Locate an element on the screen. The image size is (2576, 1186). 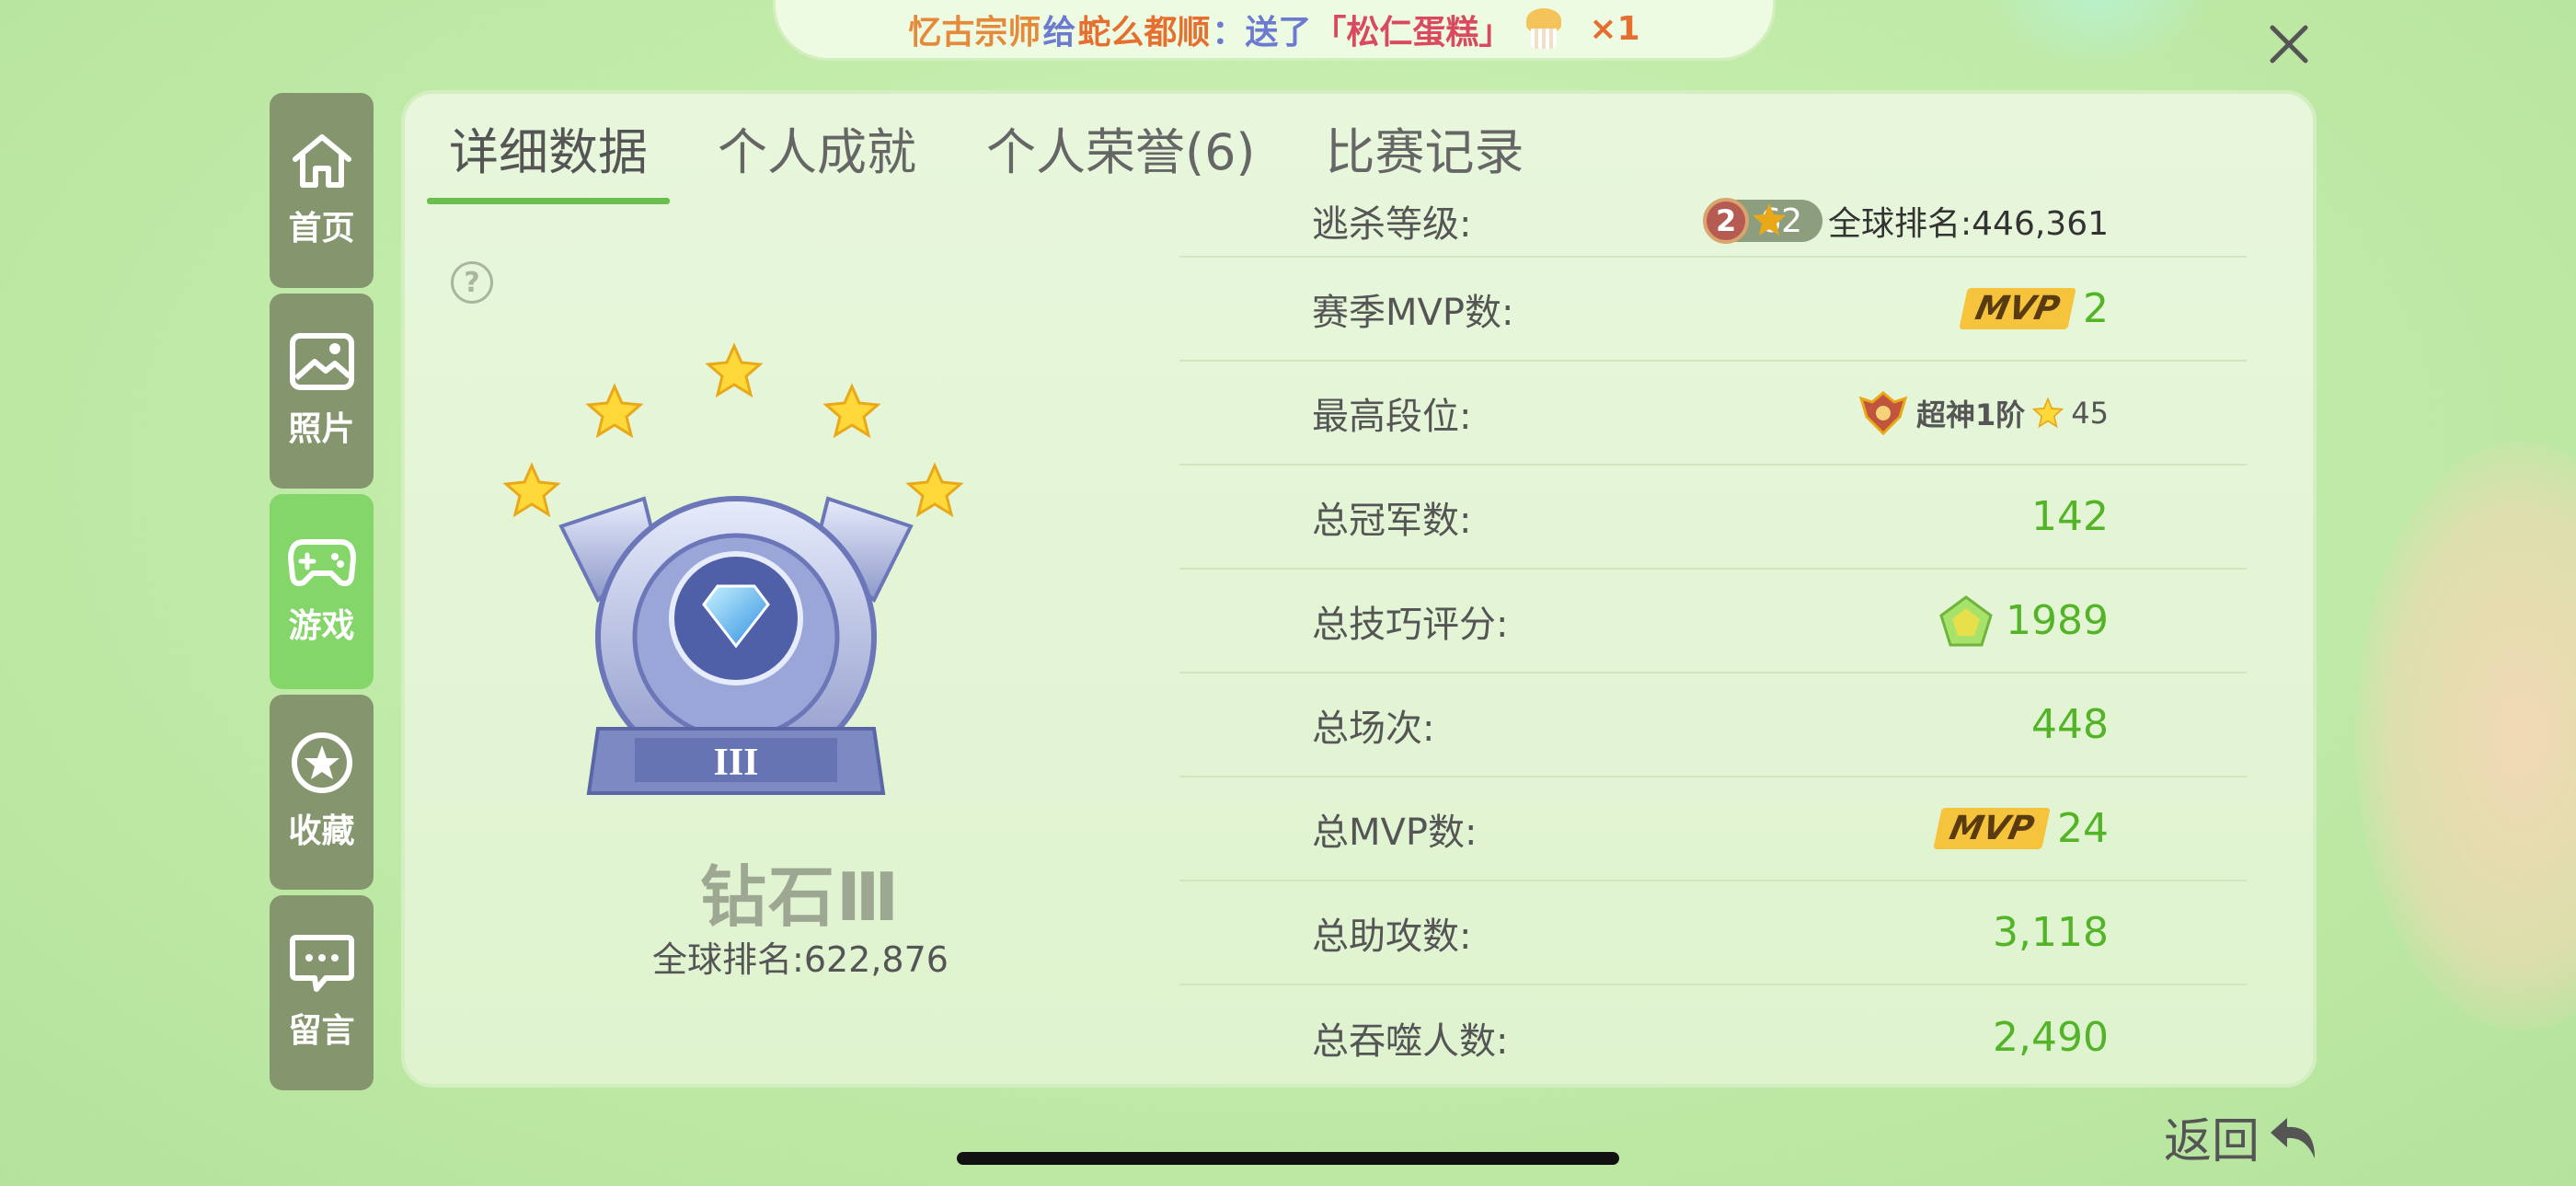
stat-value: 2,490 is located at coordinates (2051, 1037).